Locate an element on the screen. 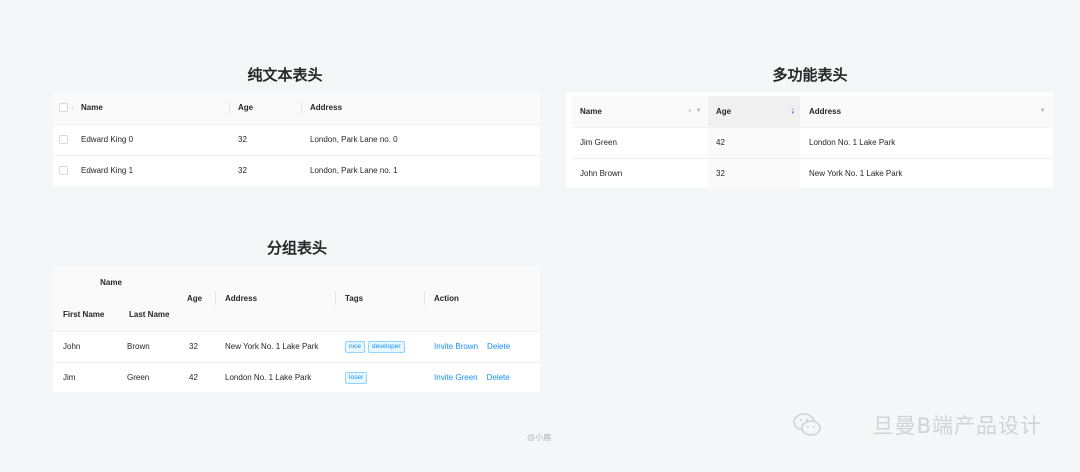  select-all-cell: ⌄ is located at coordinates (67, 108).